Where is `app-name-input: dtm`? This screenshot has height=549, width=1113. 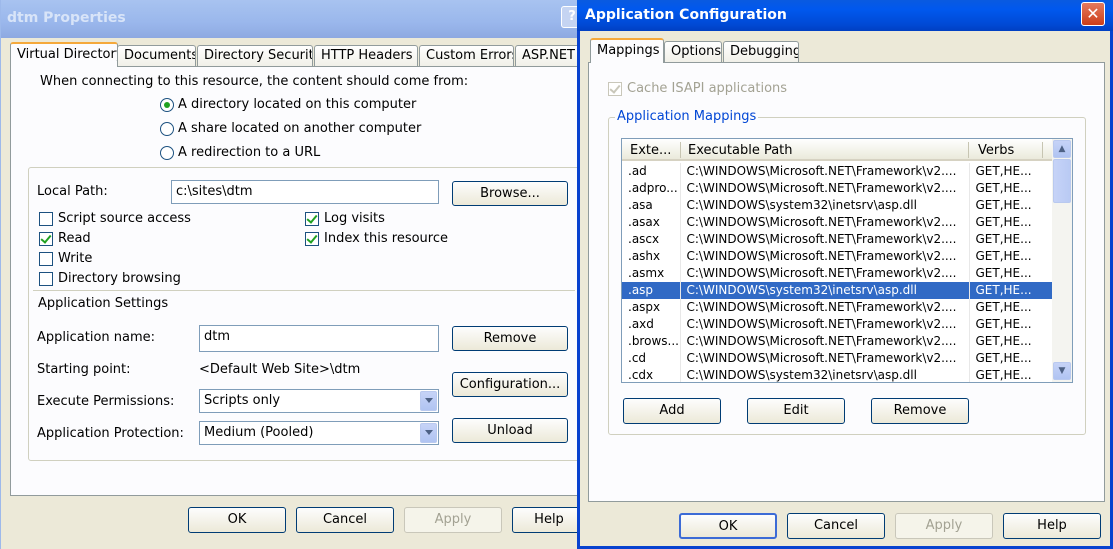 app-name-input: dtm is located at coordinates (319, 338).